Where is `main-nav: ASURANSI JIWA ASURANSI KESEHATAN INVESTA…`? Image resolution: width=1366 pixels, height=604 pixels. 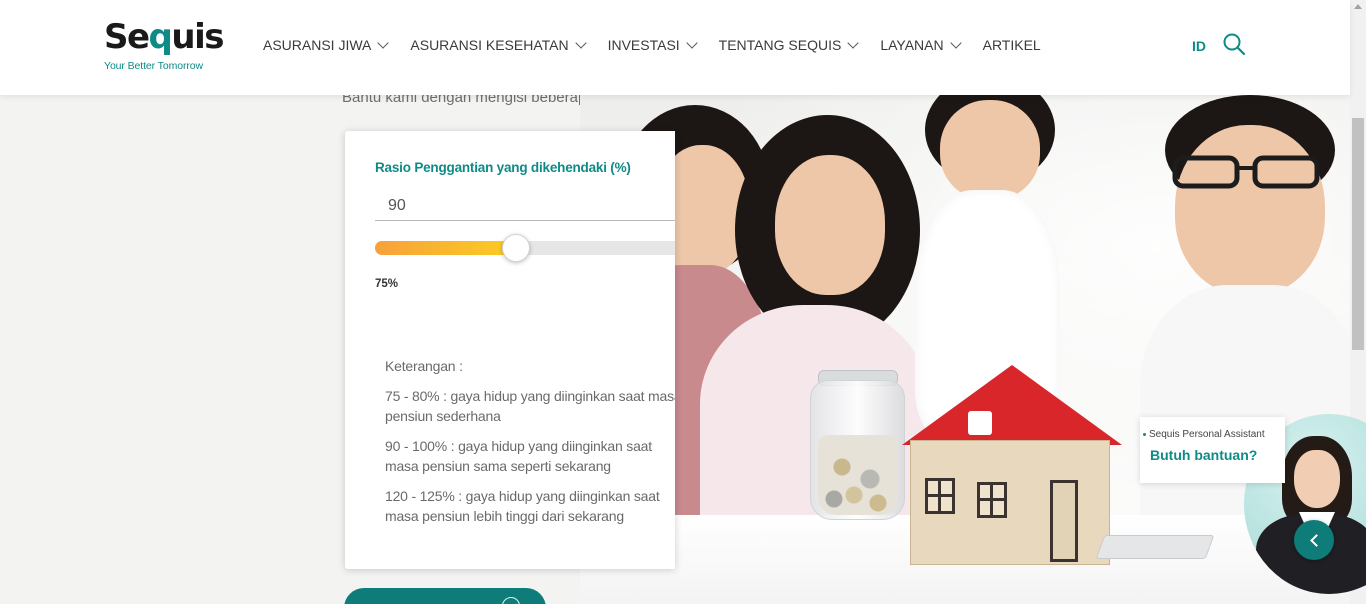
main-nav: ASURANSI JIWA ASURANSI KESEHATAN INVESTA… is located at coordinates (663, 45).